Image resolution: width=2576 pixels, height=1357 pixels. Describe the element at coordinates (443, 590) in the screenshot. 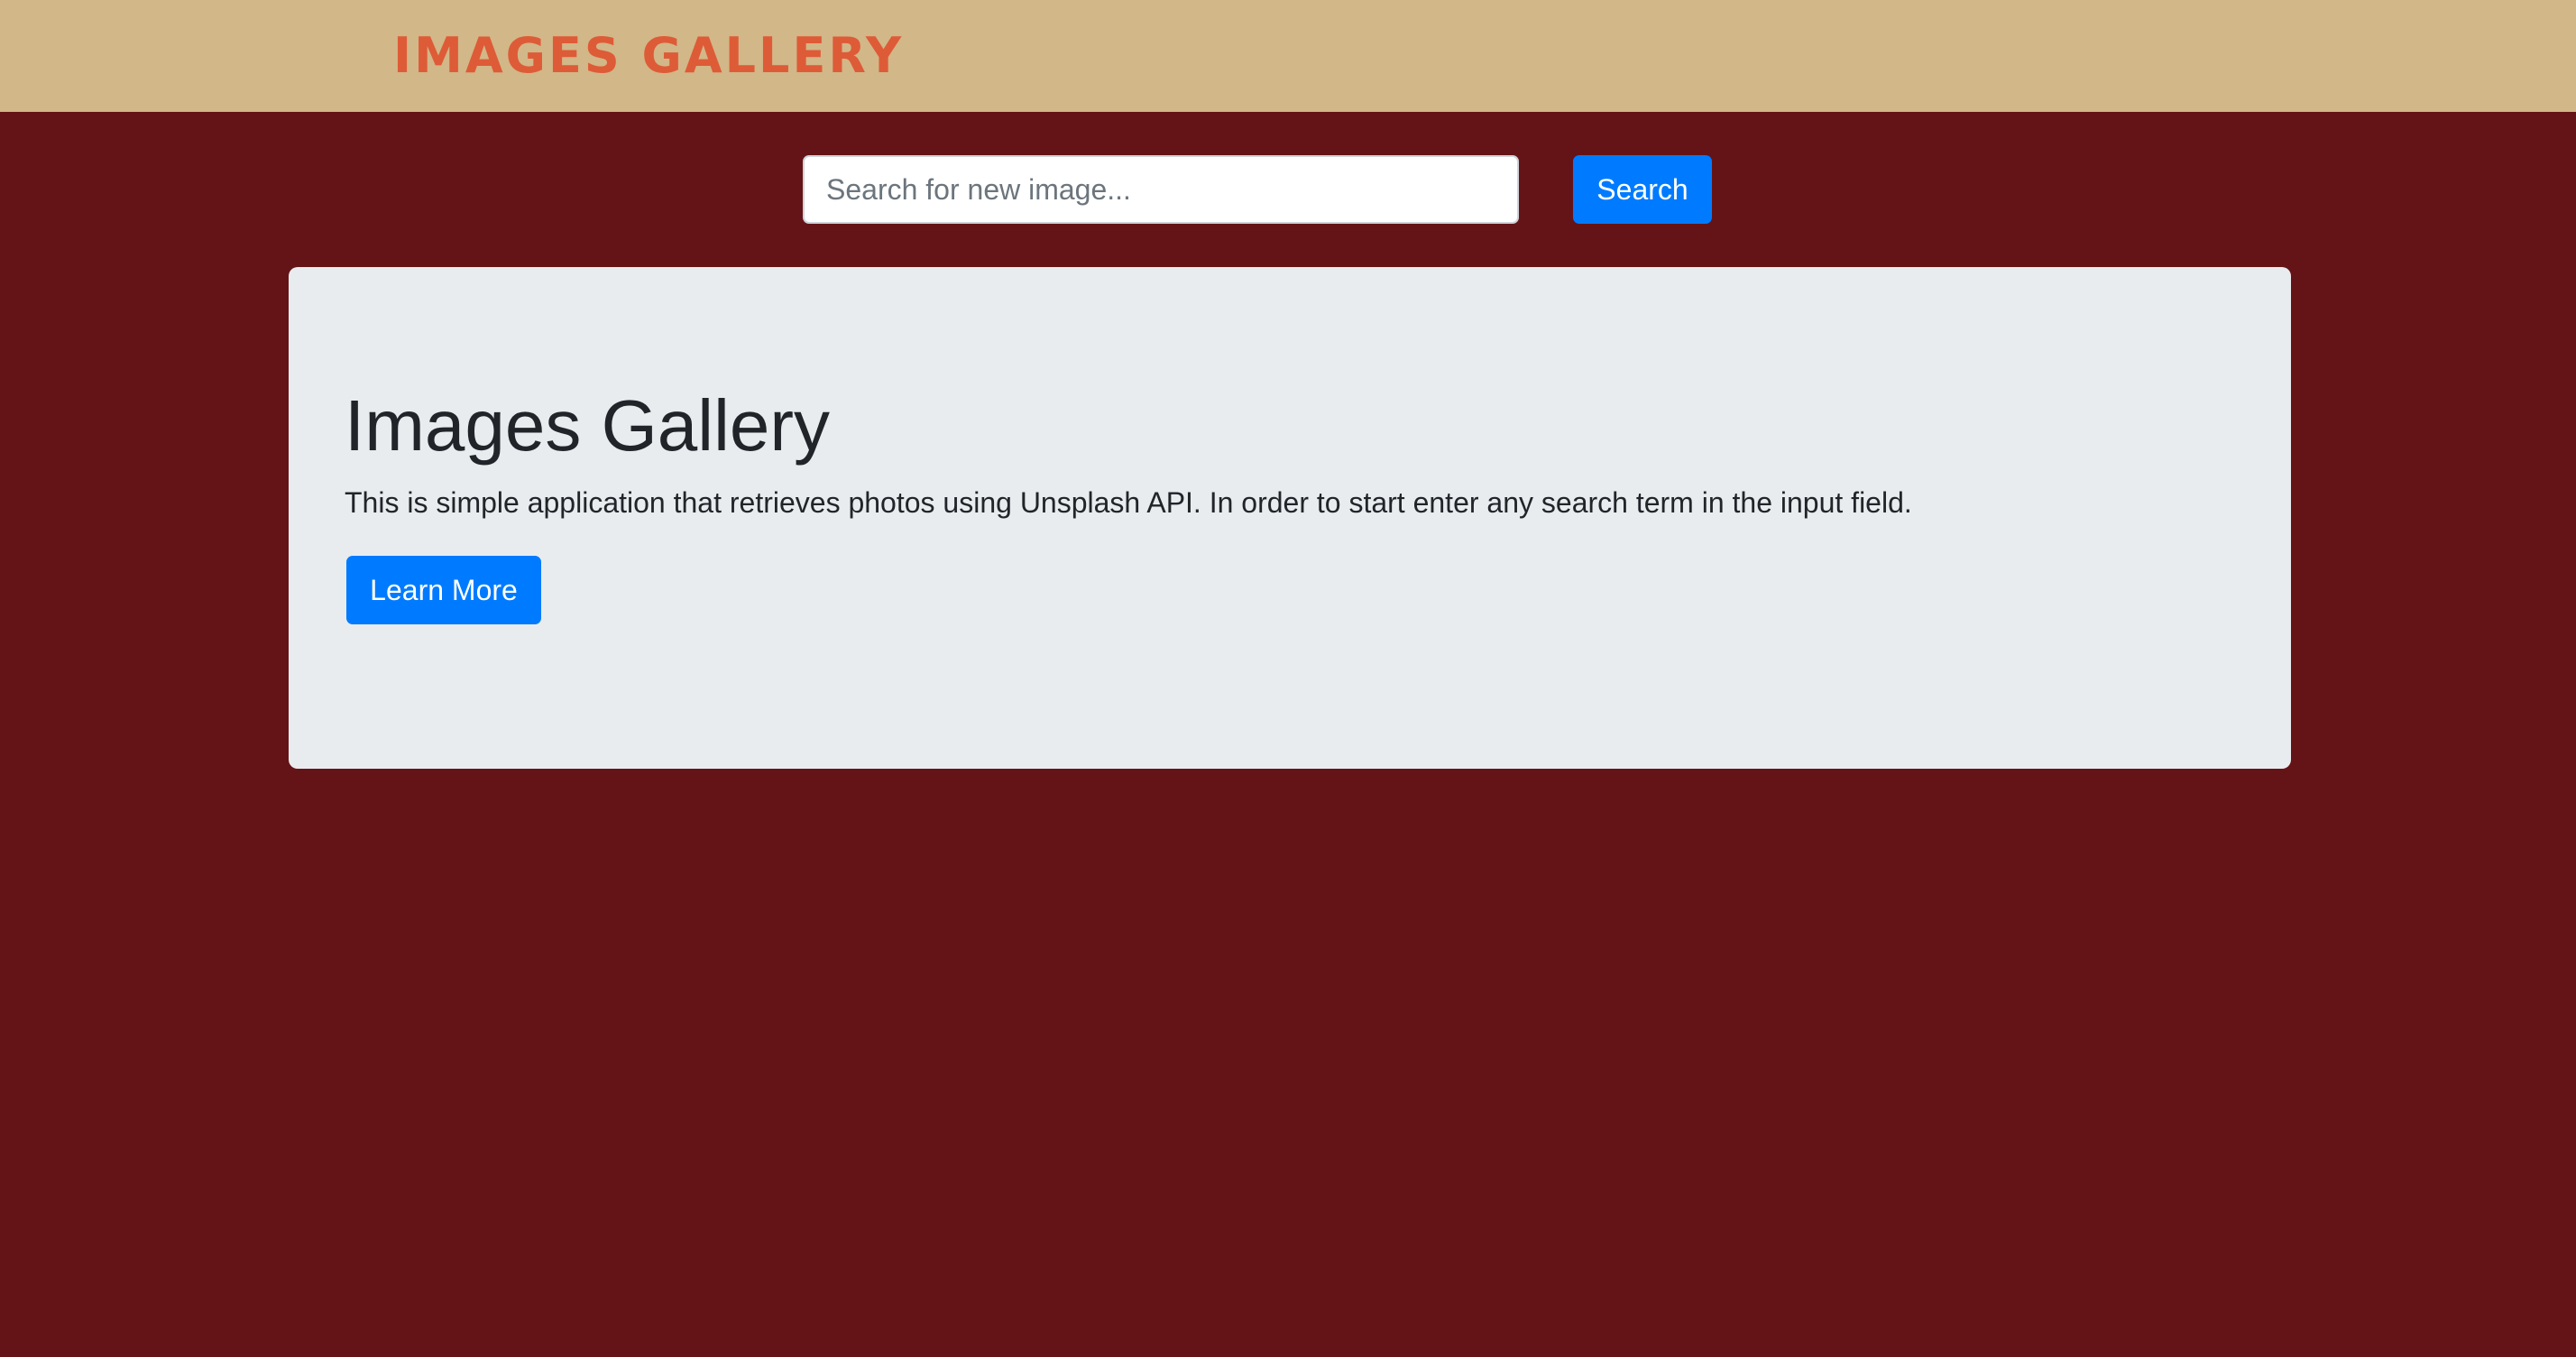

I see `learn-more-button: Learn More` at that location.